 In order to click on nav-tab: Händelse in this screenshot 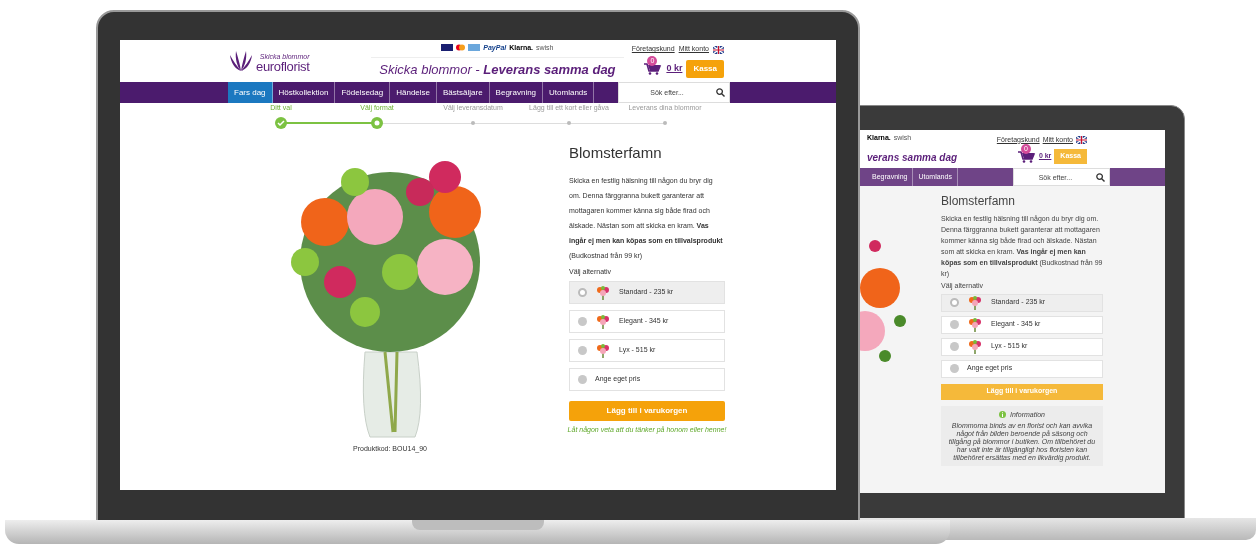, I will do `click(413, 92)`.